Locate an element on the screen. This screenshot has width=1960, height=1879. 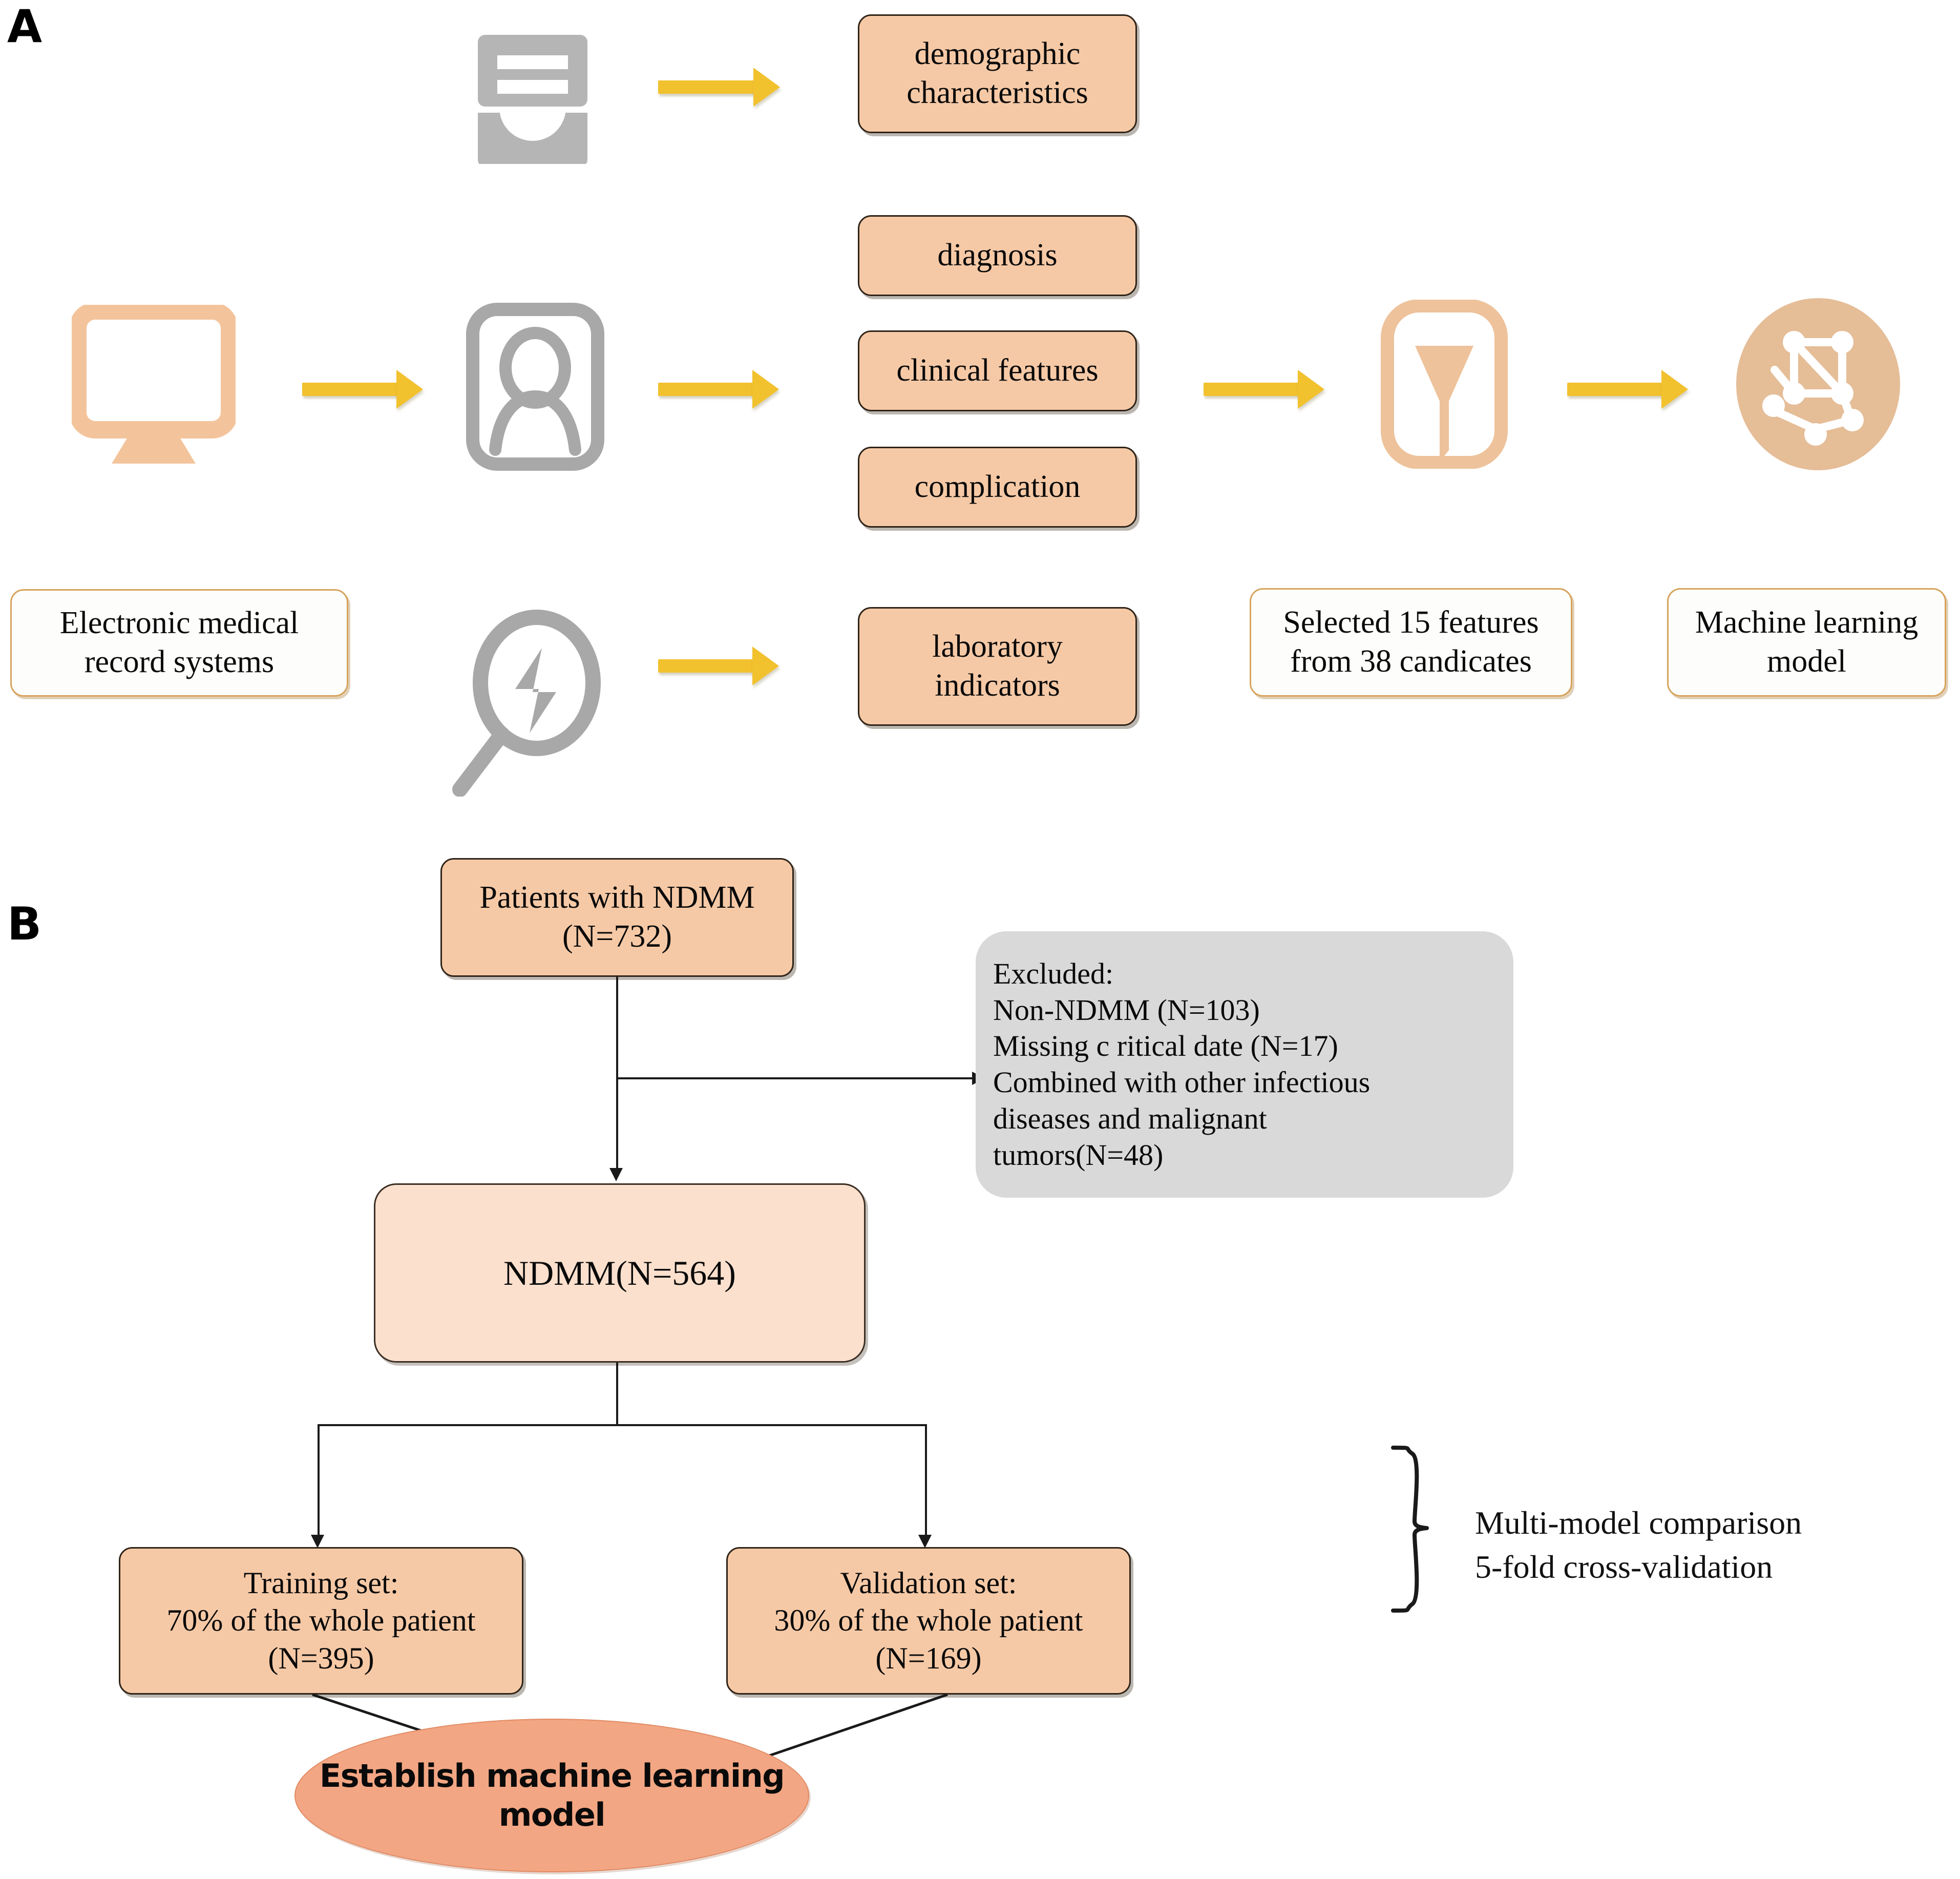
box-machine-learning-model: Machine learning model is located at coordinates (1807, 642).